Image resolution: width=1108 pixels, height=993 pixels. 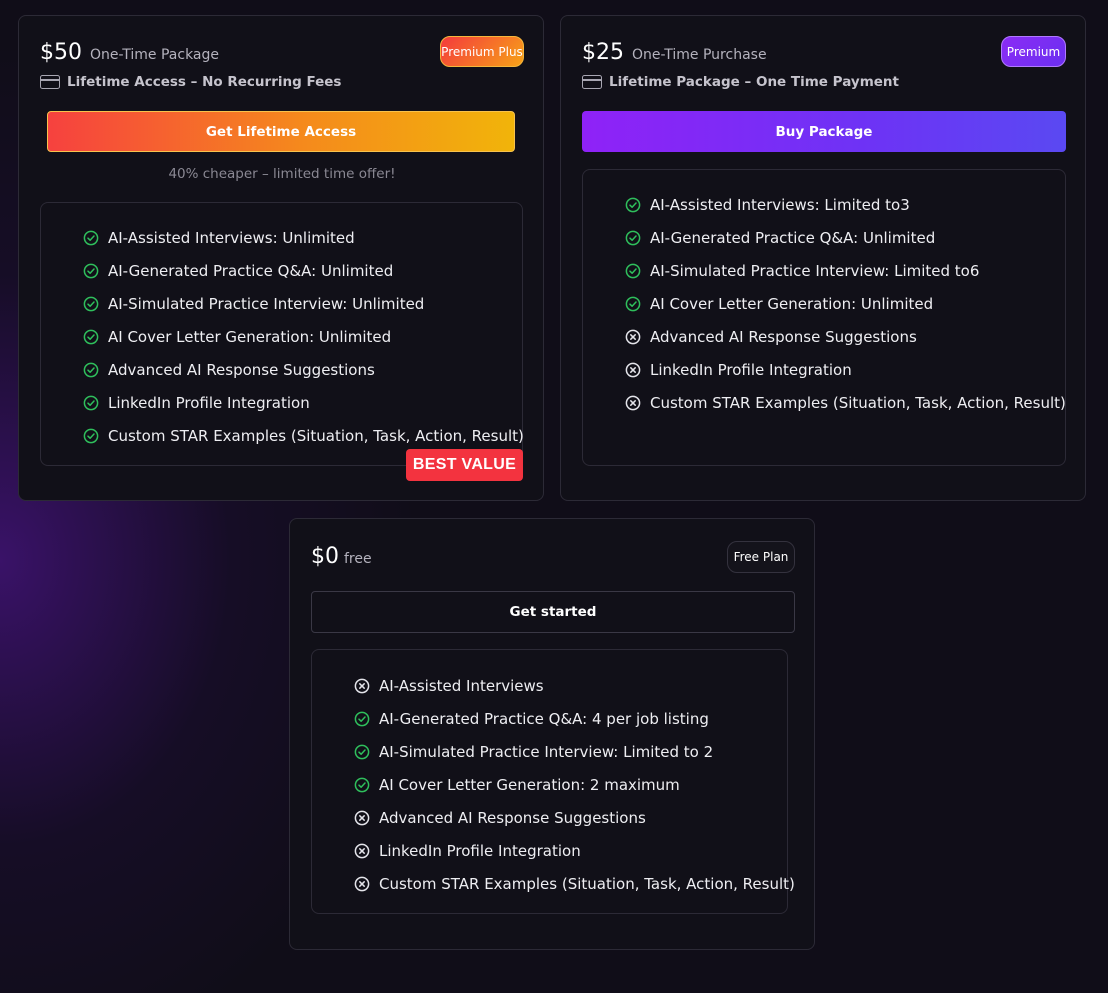 I want to click on feature-item: AI Cover Letter Generation: 2 maximum, so click(x=574, y=784).